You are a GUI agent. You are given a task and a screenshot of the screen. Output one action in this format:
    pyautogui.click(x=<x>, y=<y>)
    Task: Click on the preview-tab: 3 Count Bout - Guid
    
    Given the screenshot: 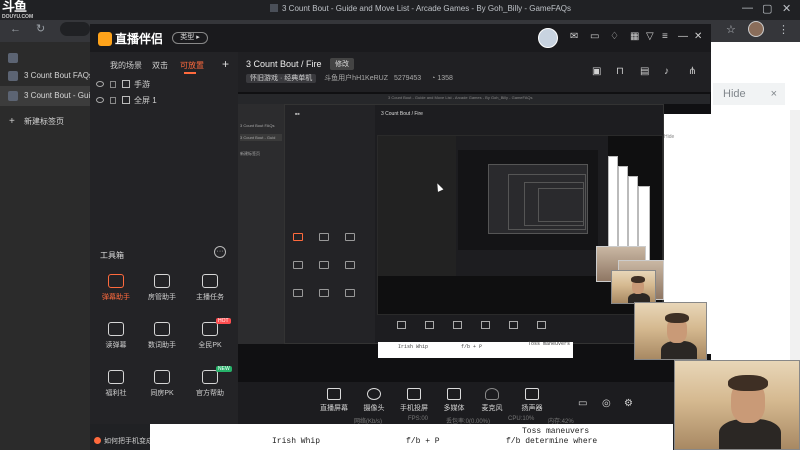 What is the action you would take?
    pyautogui.click(x=261, y=137)
    